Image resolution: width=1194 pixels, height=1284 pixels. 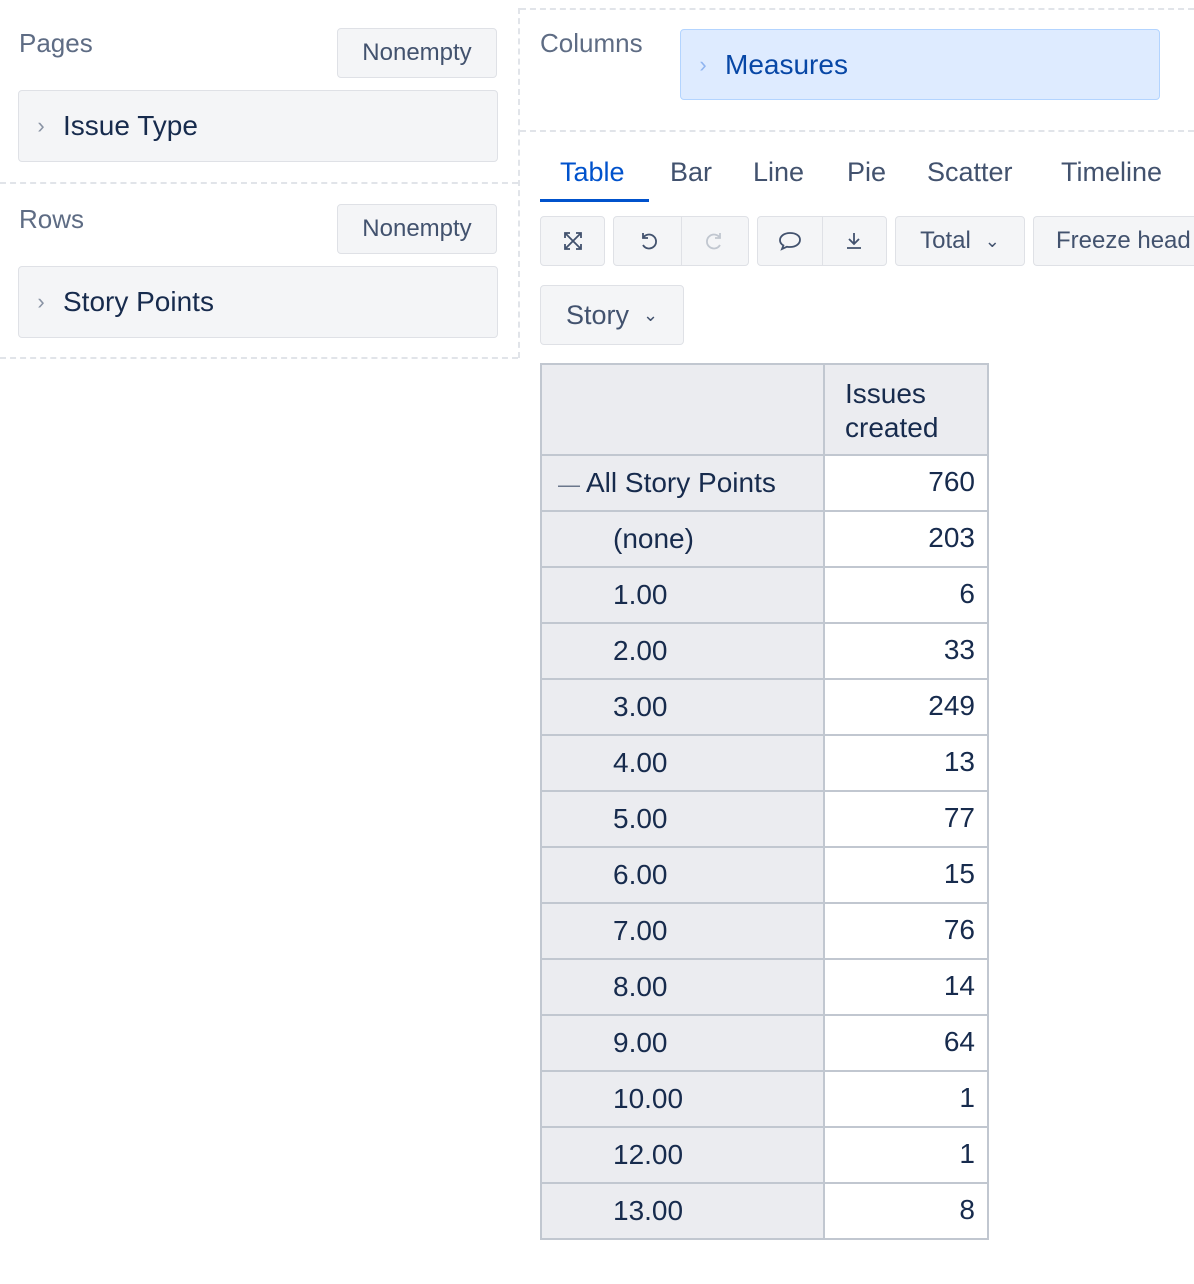 I want to click on row-label: 9.00, so click(x=640, y=1042).